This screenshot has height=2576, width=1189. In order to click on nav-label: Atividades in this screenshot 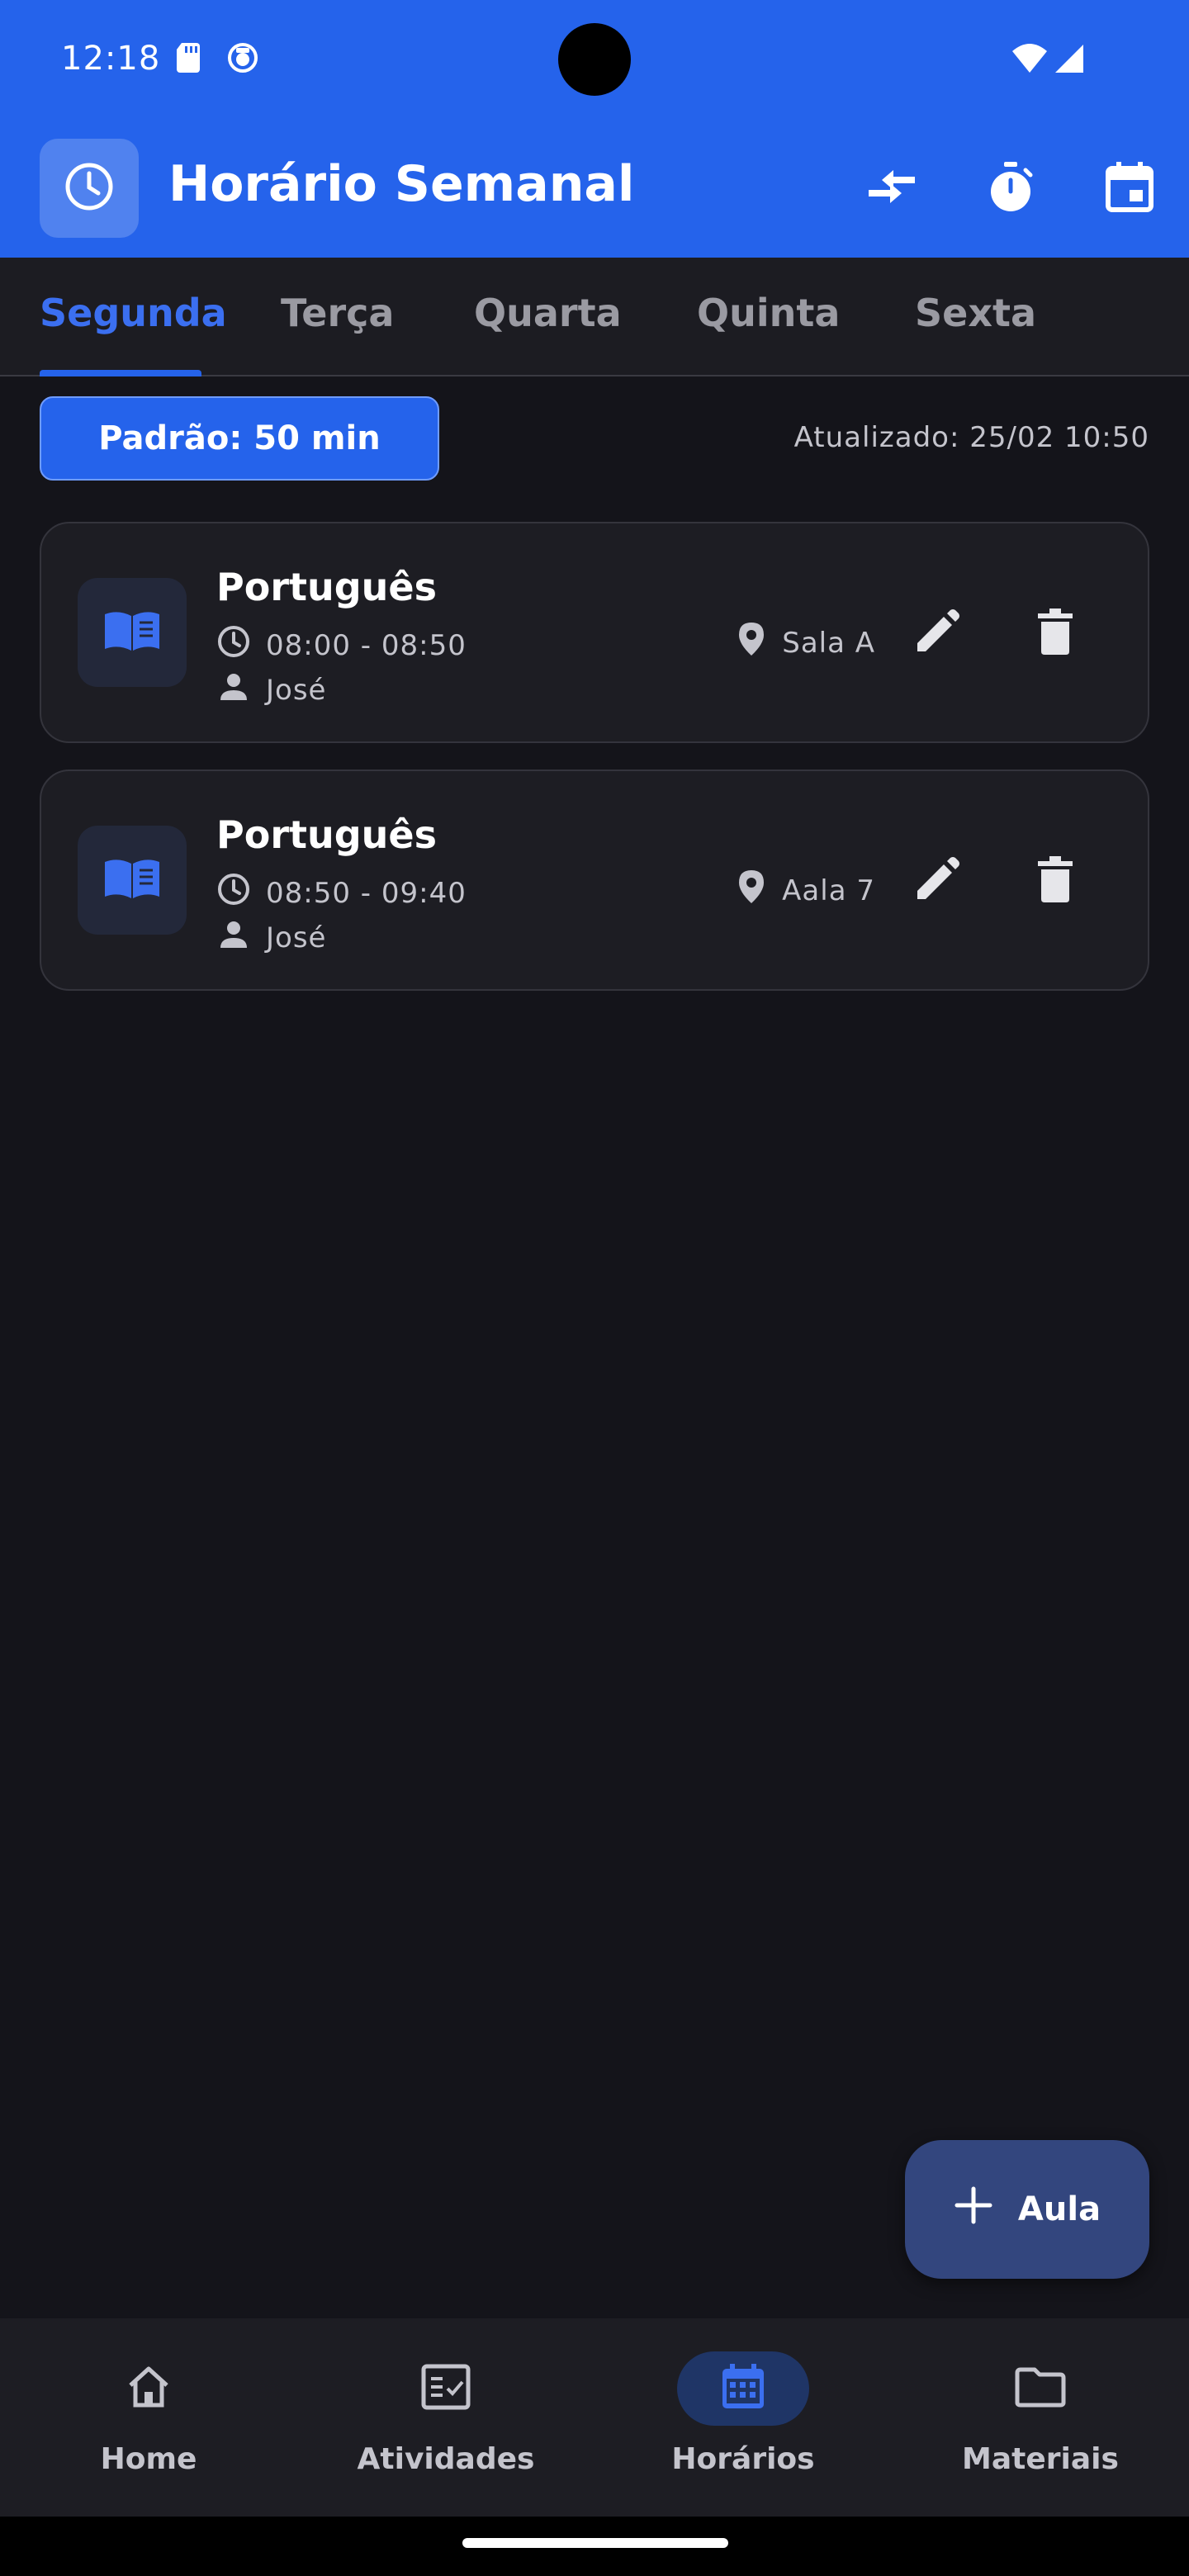, I will do `click(446, 2459)`.